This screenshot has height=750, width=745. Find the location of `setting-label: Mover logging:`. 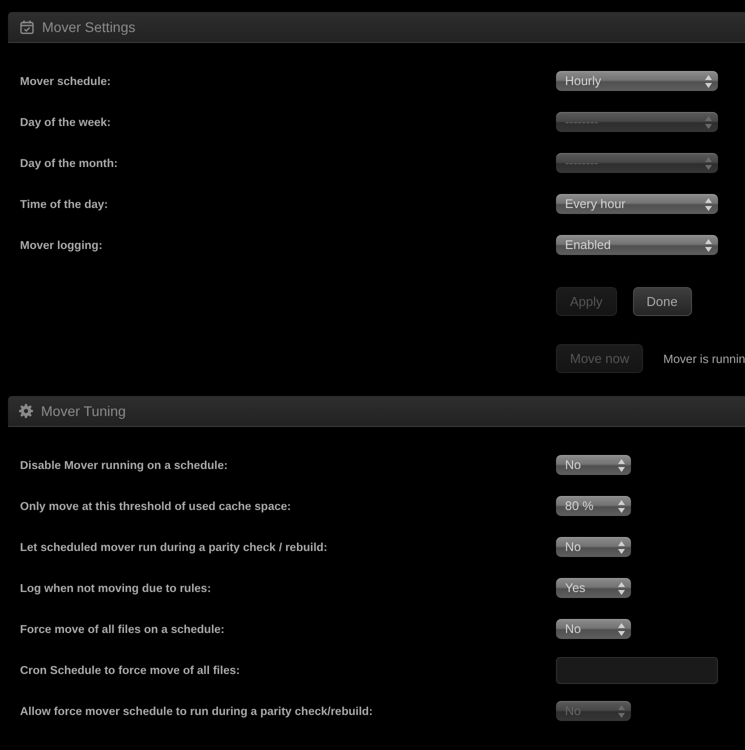

setting-label: Mover logging: is located at coordinates (61, 246).